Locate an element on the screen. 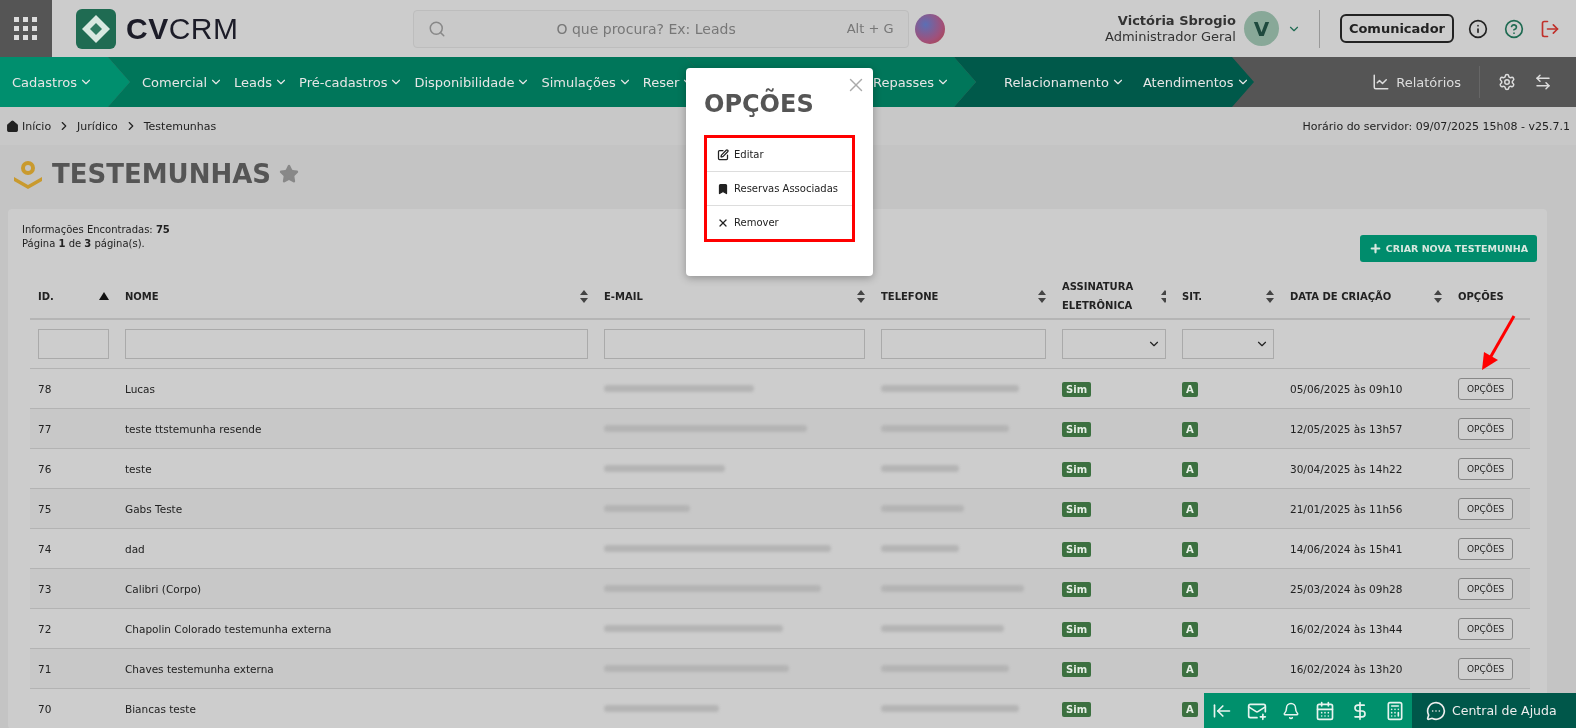 The width and height of the screenshot is (1576, 728). nav-item: Atendimentos is located at coordinates (1196, 82).